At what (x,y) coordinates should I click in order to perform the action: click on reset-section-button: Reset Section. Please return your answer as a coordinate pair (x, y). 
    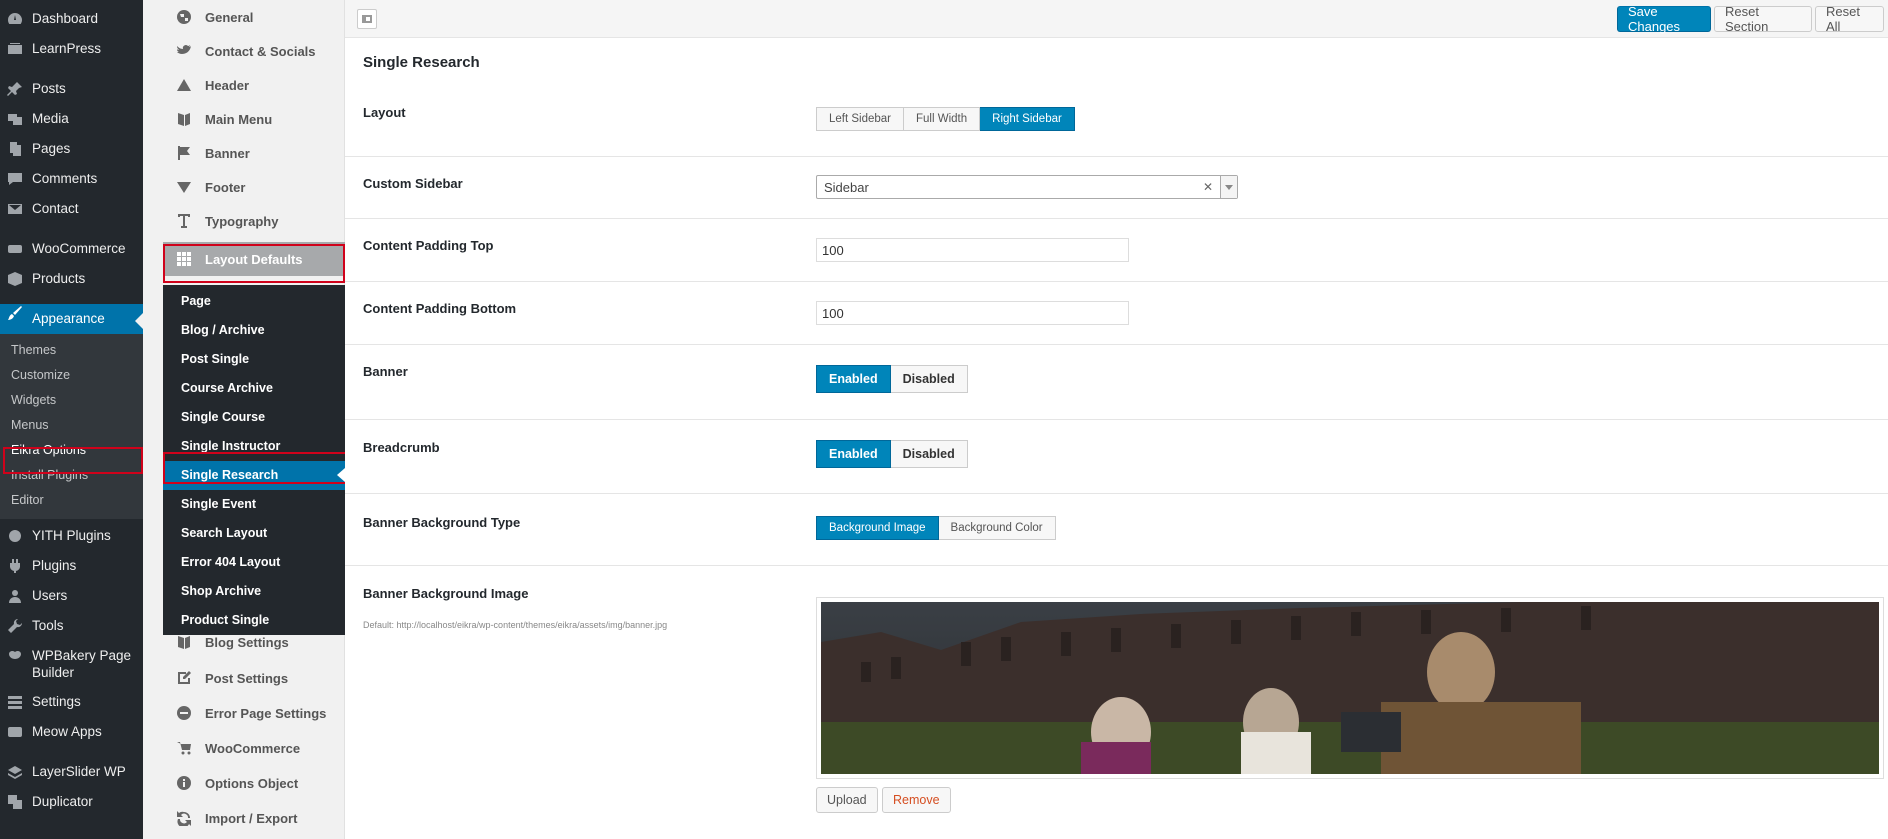
    Looking at the image, I should click on (1763, 19).